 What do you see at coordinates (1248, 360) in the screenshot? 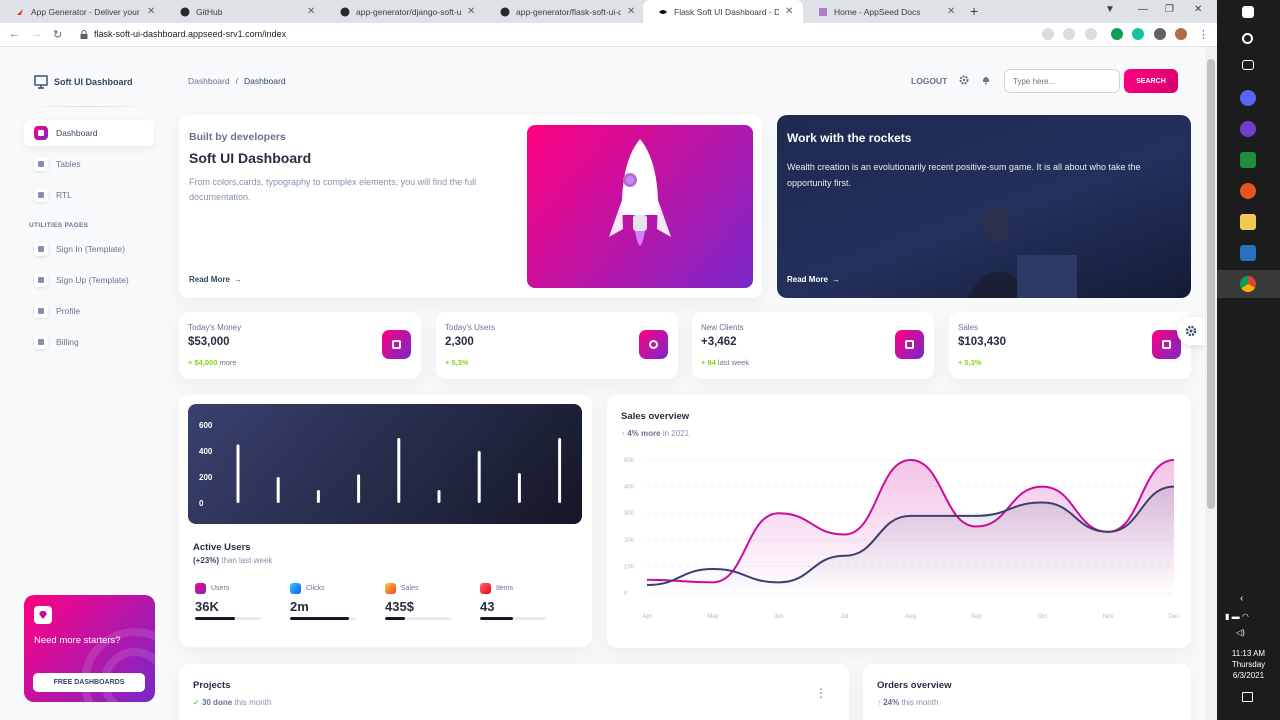
I see `windows-taskbar: ‹ ▮ ▬ ◠ ◁)` at bounding box center [1248, 360].